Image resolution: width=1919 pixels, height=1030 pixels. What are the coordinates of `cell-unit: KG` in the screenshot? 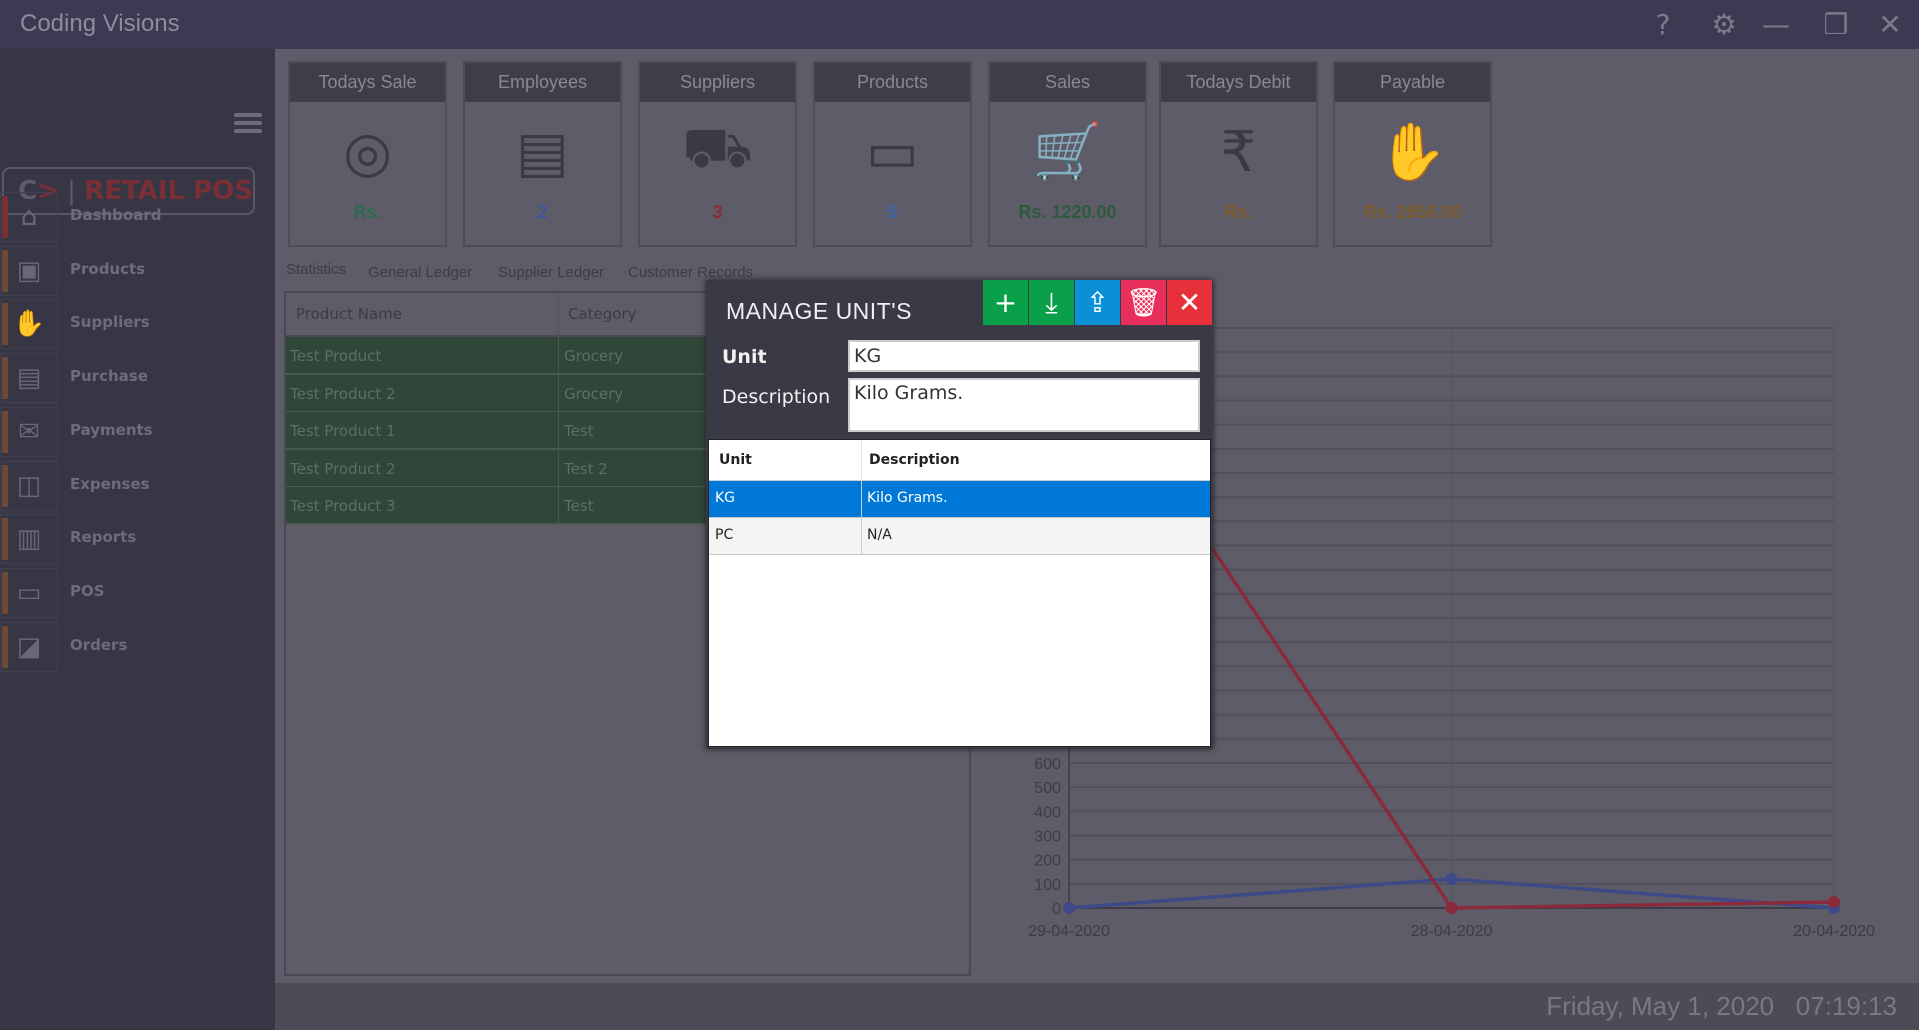 It's located at (725, 498).